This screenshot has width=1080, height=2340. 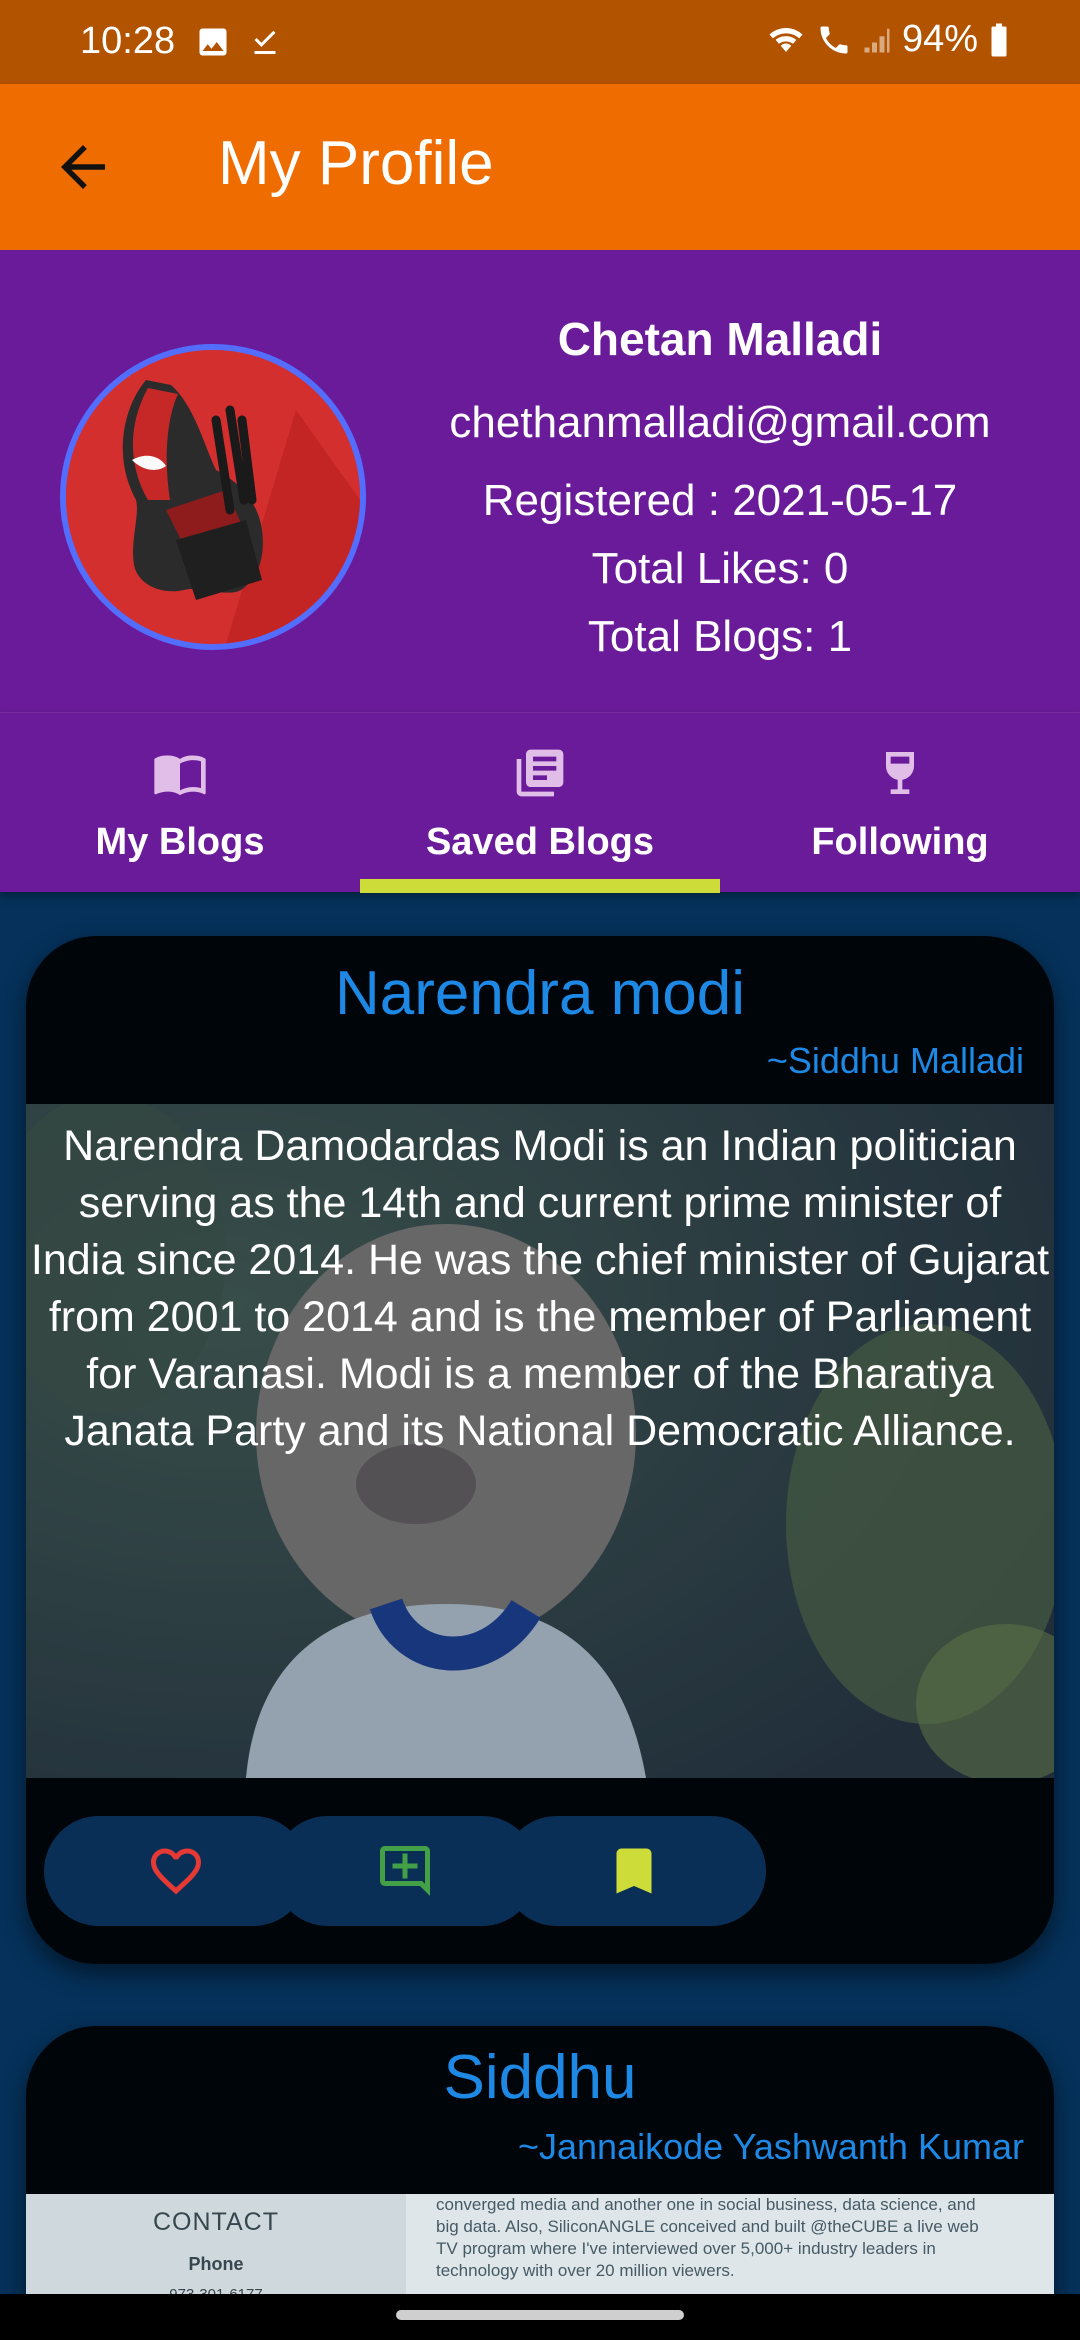 I want to click on tab-selected-indicator, so click(x=540, y=886).